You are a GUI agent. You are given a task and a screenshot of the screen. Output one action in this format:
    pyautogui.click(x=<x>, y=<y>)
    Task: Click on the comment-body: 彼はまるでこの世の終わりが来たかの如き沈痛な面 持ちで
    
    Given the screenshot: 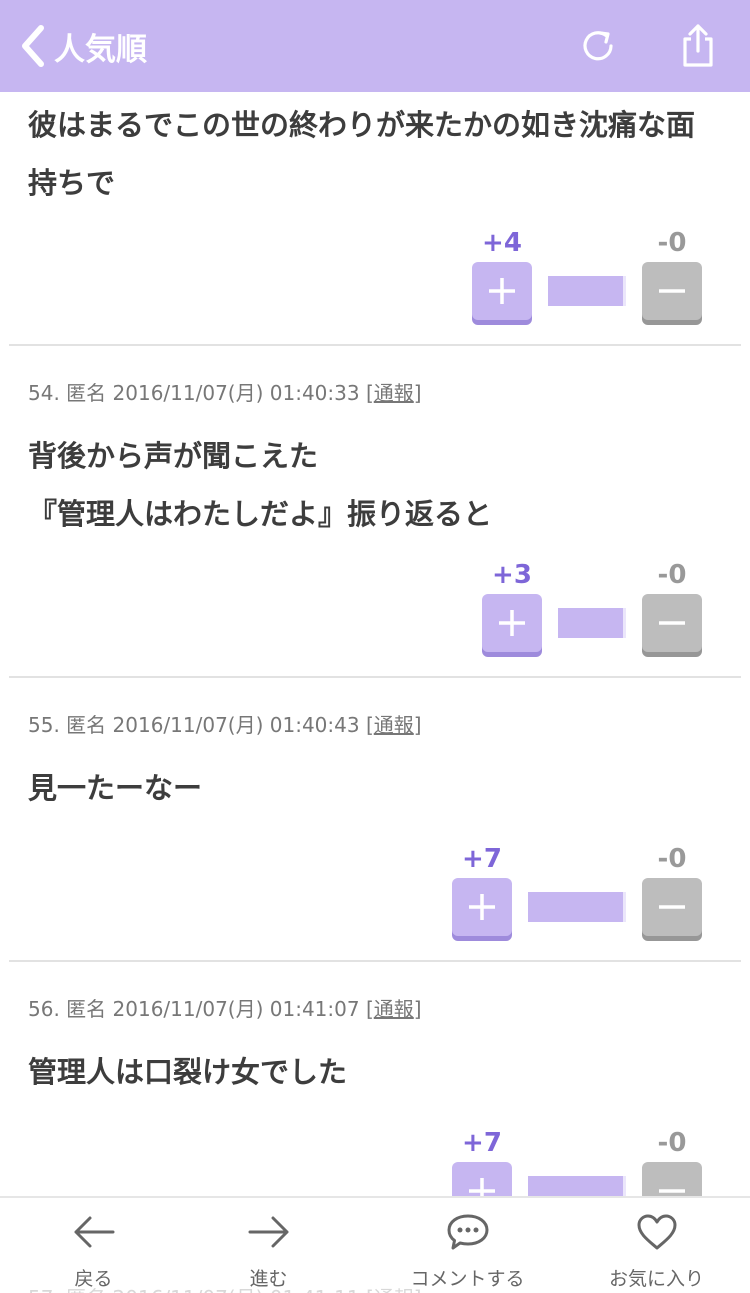 What is the action you would take?
    pyautogui.click(x=378, y=154)
    